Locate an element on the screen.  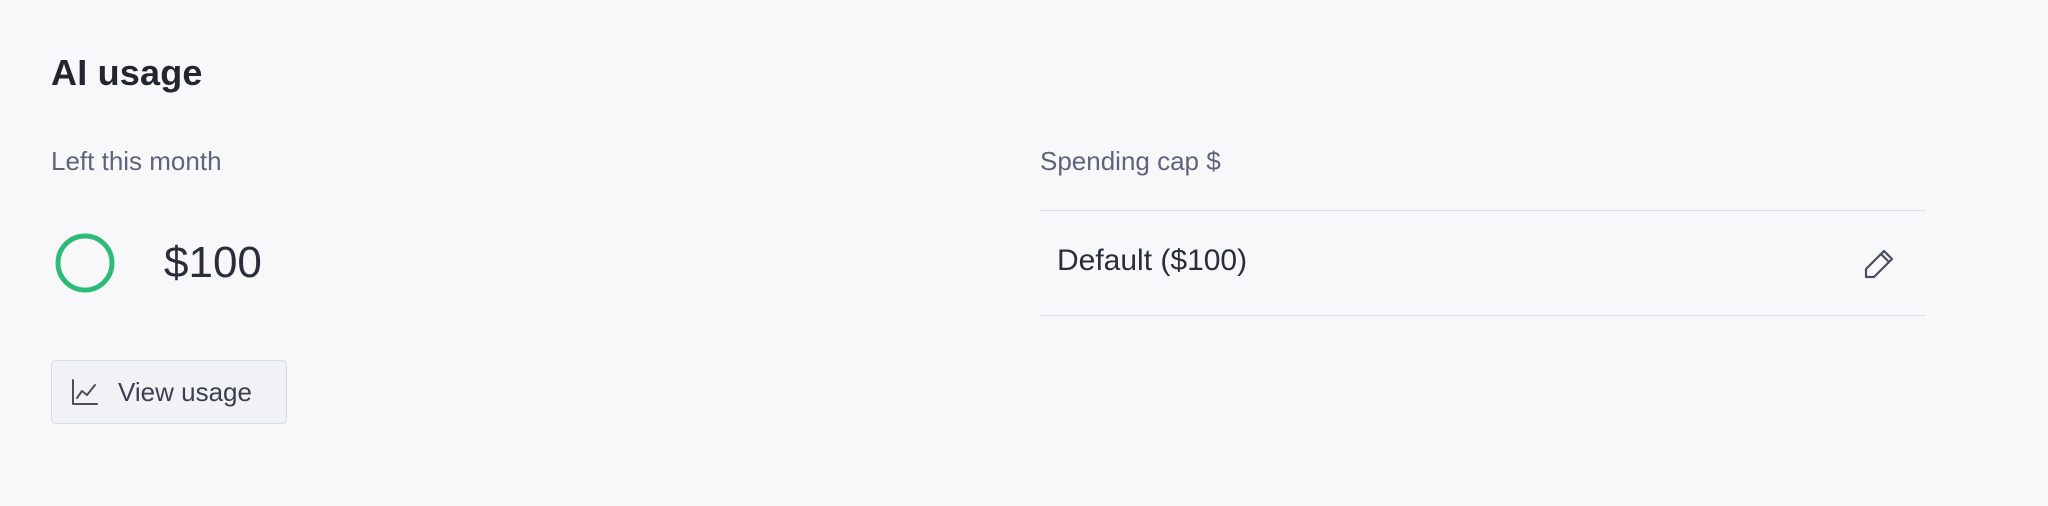
view-usage-button: View usage is located at coordinates (169, 392).